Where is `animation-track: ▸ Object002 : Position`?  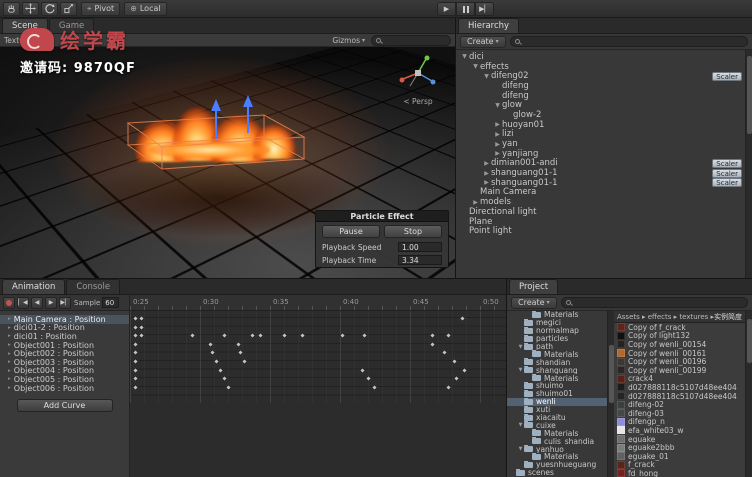 animation-track: ▸ Object002 : Position is located at coordinates (64, 353).